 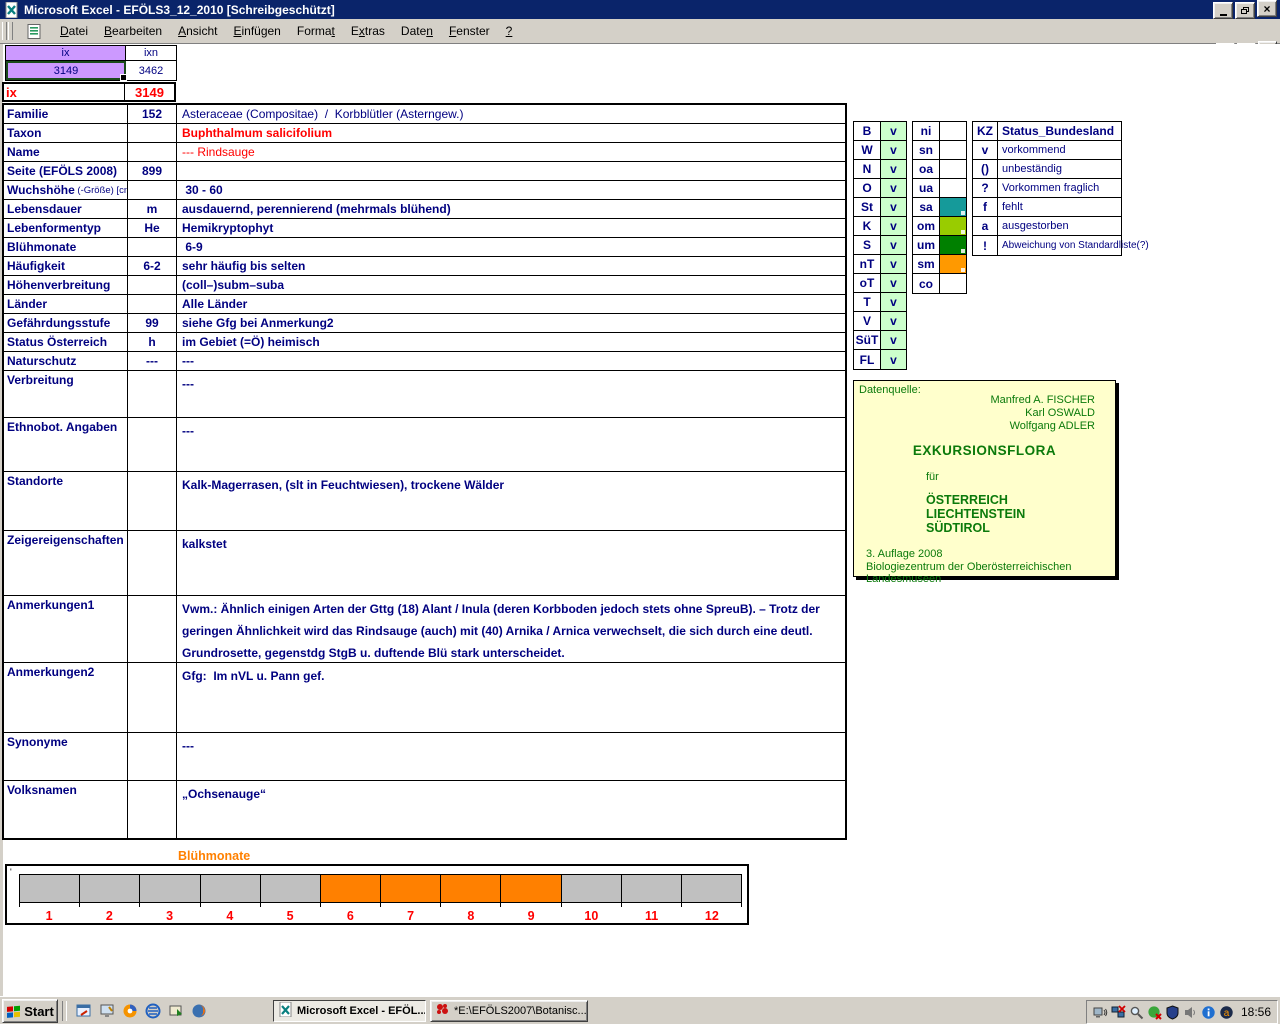 I want to click on bundesland-status-12: v, so click(x=893, y=359).